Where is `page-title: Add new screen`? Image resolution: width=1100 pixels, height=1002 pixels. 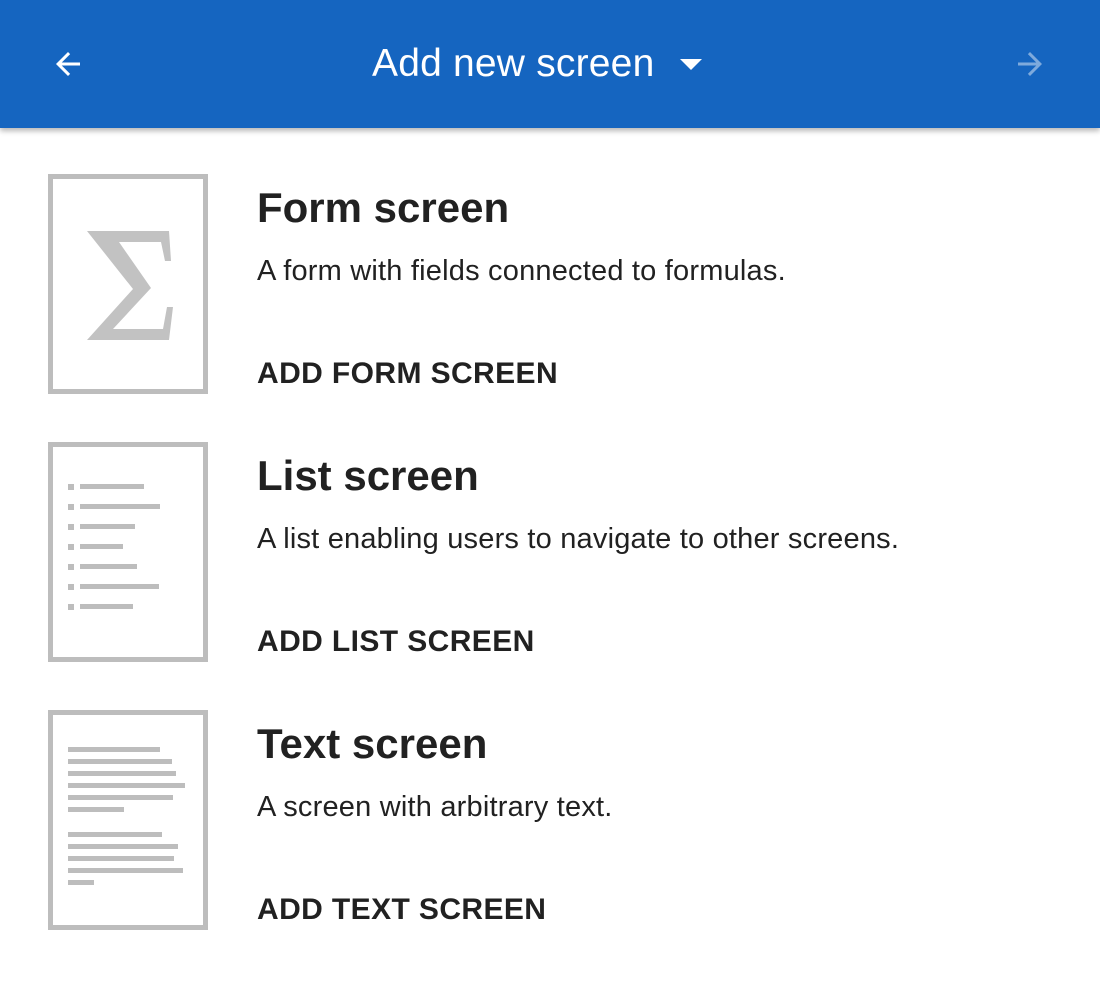 page-title: Add new screen is located at coordinates (513, 63).